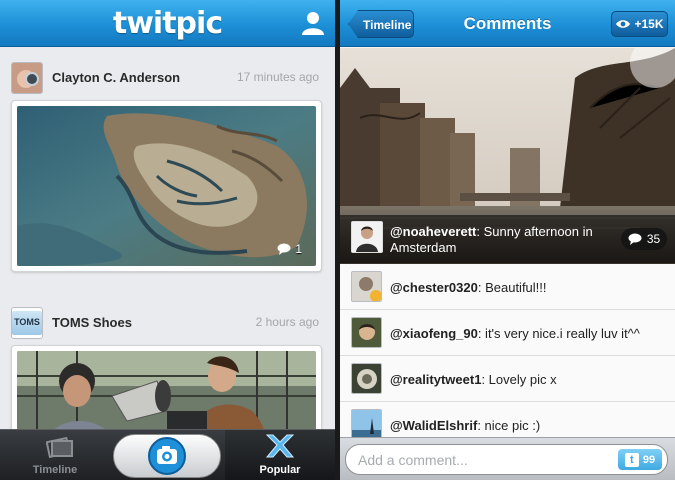  I want to click on comment-count: 1, so click(298, 249).